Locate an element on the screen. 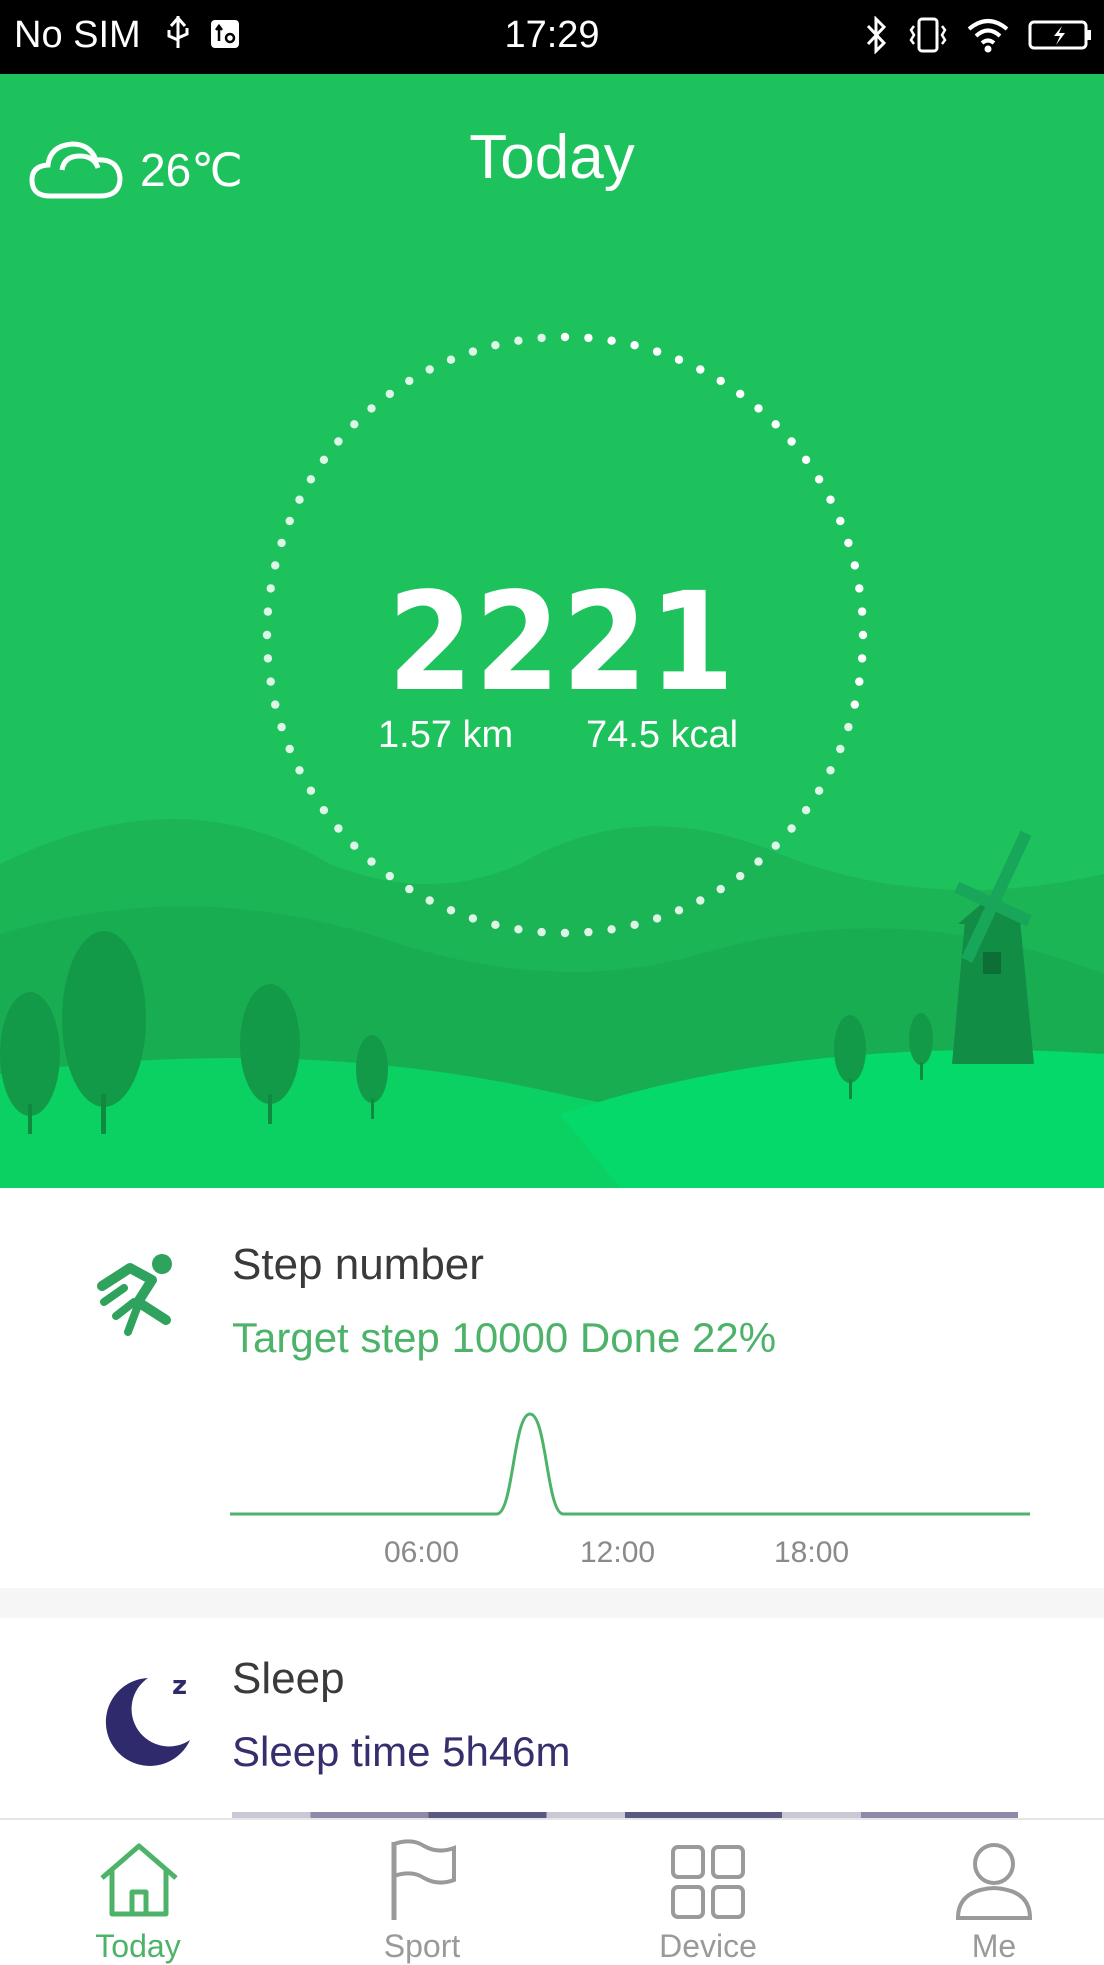 Image resolution: width=1104 pixels, height=1965 pixels. home-icon is located at coordinates (139, 1881).